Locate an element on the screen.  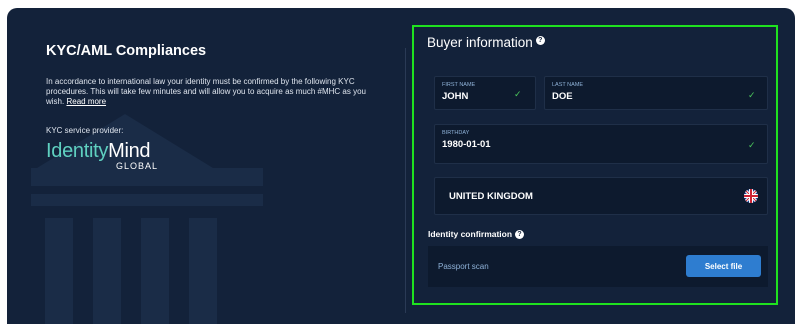
buyer-info-title: Buyer information? is located at coordinates (486, 42).